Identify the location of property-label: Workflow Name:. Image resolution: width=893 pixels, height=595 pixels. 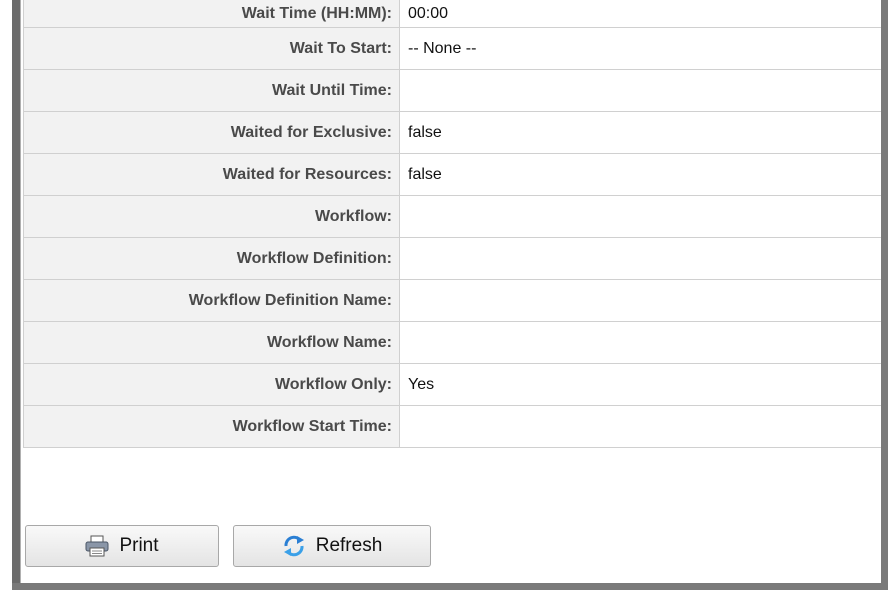
(211, 342).